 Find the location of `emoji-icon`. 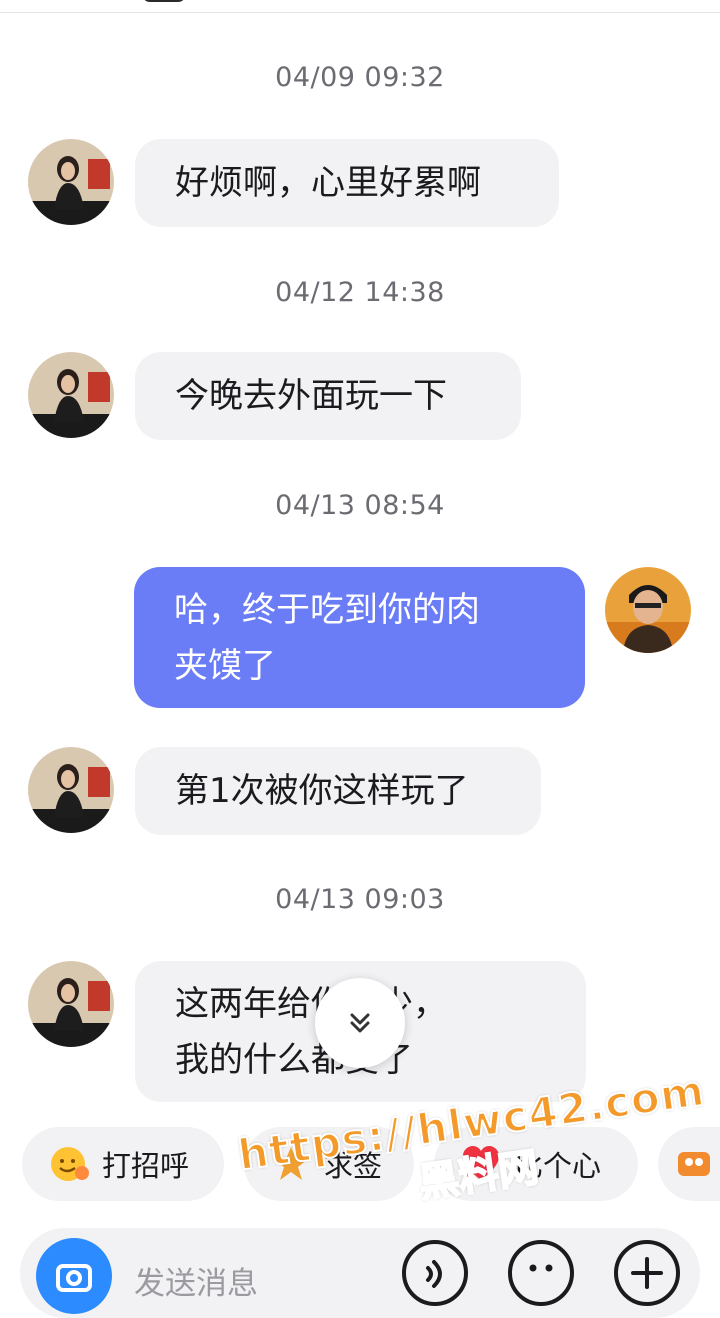

emoji-icon is located at coordinates (541, 1268).